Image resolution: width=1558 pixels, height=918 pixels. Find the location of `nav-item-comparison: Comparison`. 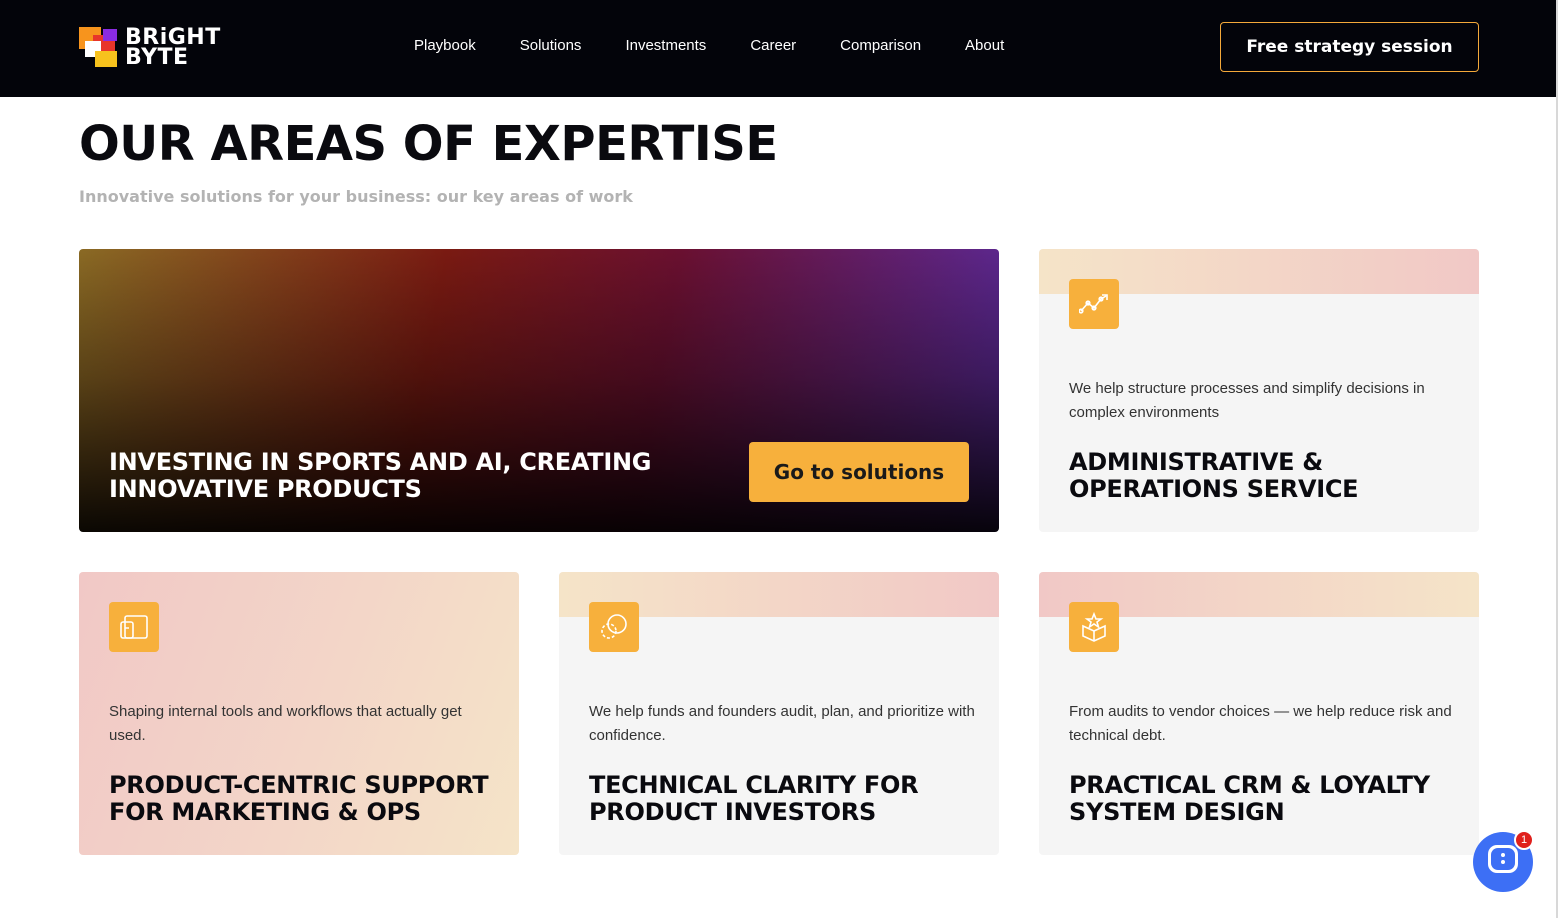

nav-item-comparison: Comparison is located at coordinates (880, 45).